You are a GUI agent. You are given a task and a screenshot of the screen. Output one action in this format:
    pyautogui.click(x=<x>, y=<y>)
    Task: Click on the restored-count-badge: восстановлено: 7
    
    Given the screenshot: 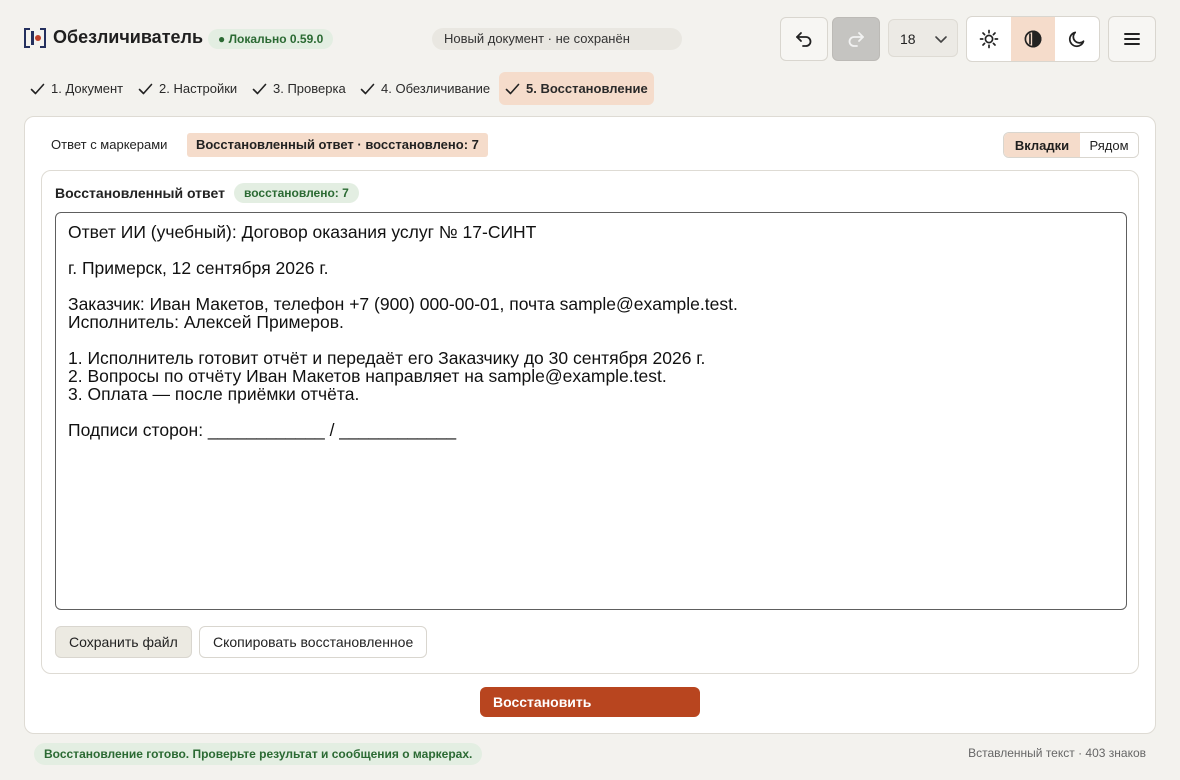 What is the action you would take?
    pyautogui.click(x=296, y=193)
    